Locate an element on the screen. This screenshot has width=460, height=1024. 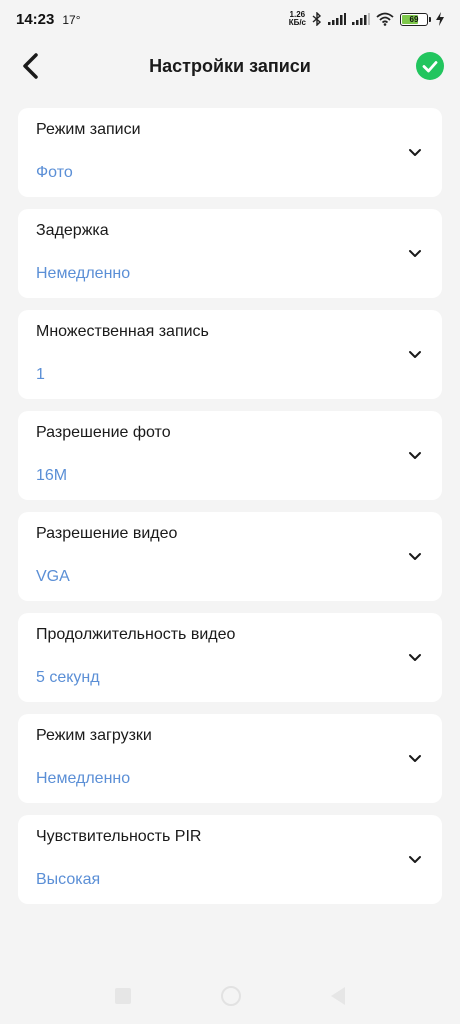
system-nav-bar is located at coordinates (230, 996).